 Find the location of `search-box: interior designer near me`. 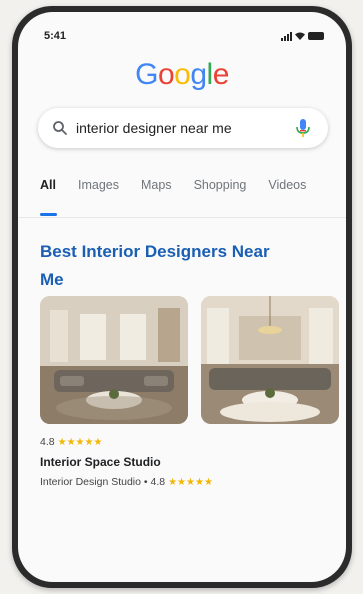

search-box: interior designer near me is located at coordinates (183, 128).